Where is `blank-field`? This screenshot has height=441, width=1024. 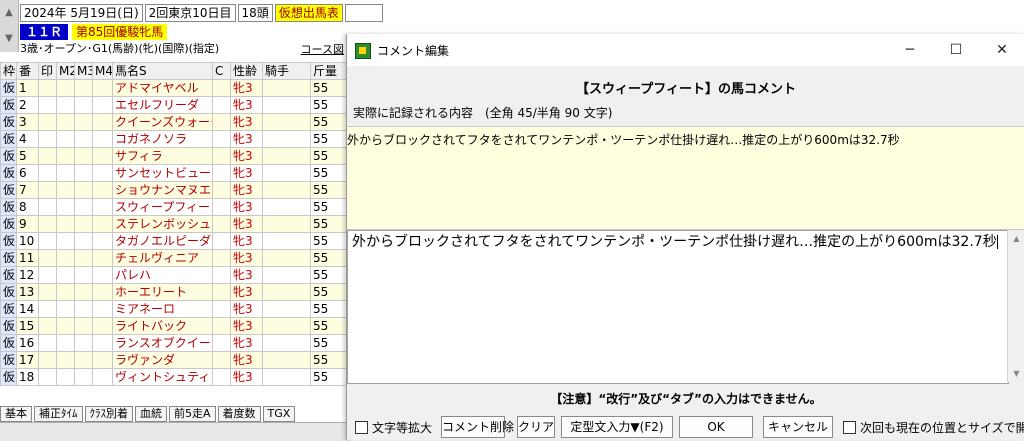 blank-field is located at coordinates (363, 13).